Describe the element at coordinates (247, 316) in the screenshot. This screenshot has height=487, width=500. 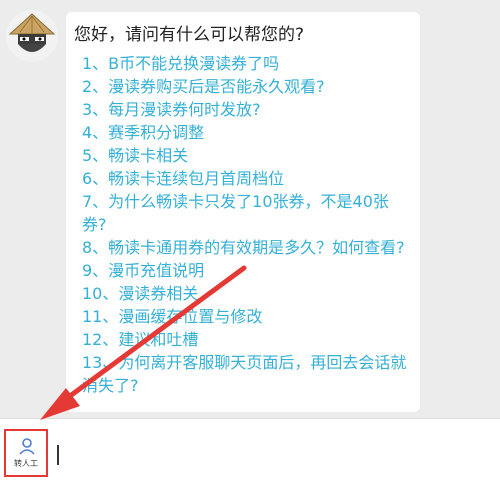
I see `faq-item-11: 11、漫画缓存位置与修改` at that location.